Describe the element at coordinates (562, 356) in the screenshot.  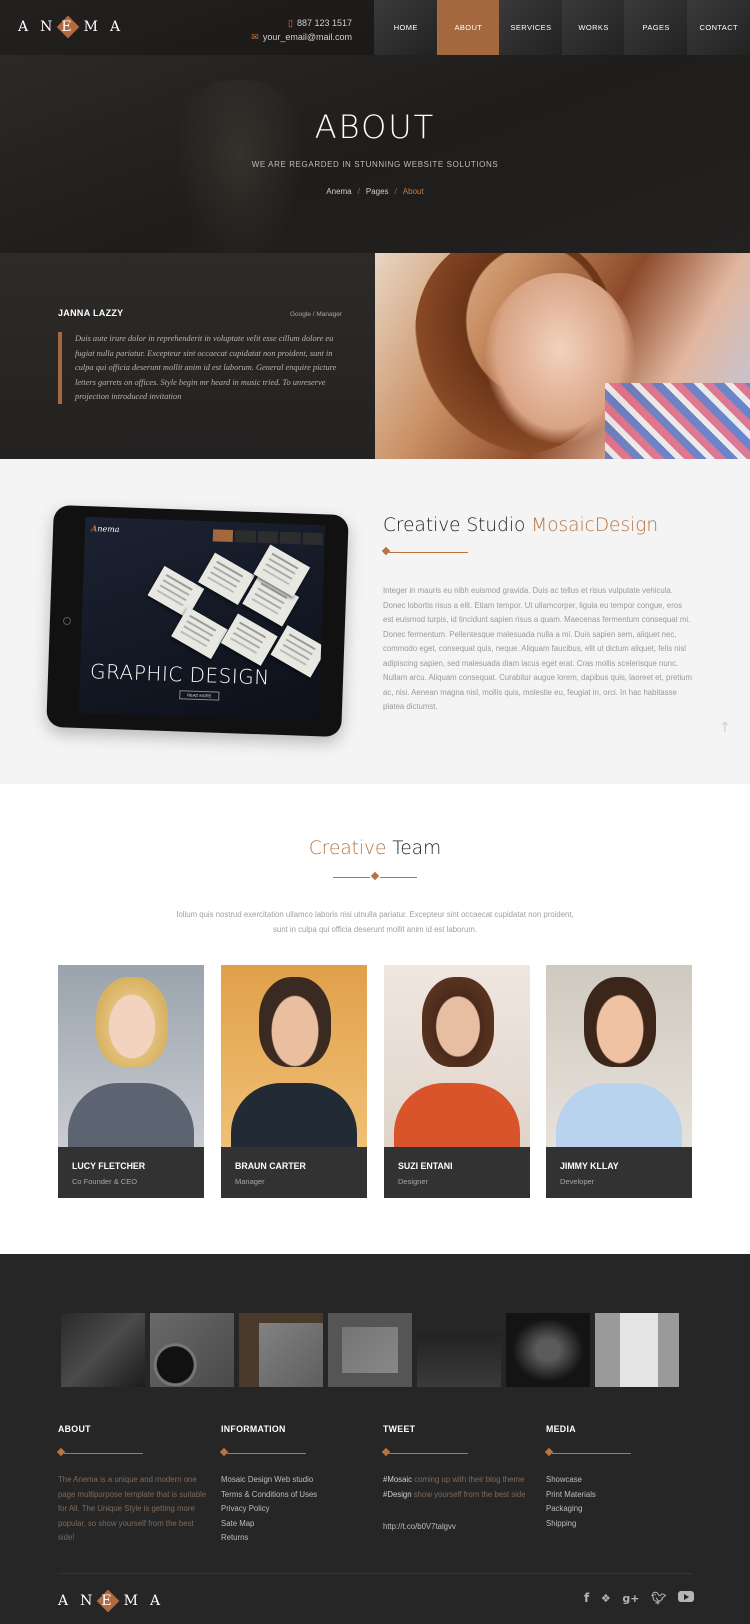
I see `testimonial-photo` at that location.